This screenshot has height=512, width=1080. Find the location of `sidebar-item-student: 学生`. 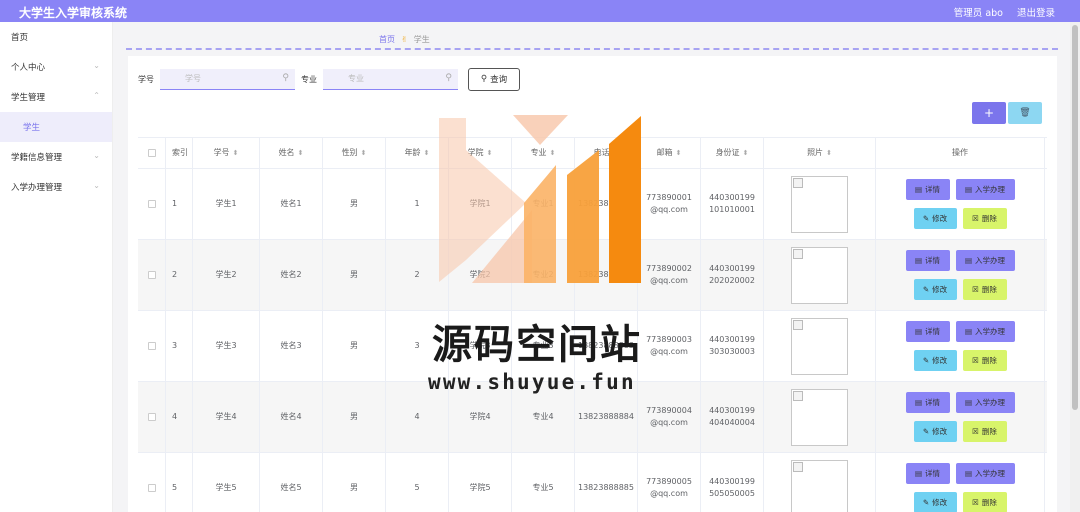

sidebar-item-student: 学生 is located at coordinates (56, 127).